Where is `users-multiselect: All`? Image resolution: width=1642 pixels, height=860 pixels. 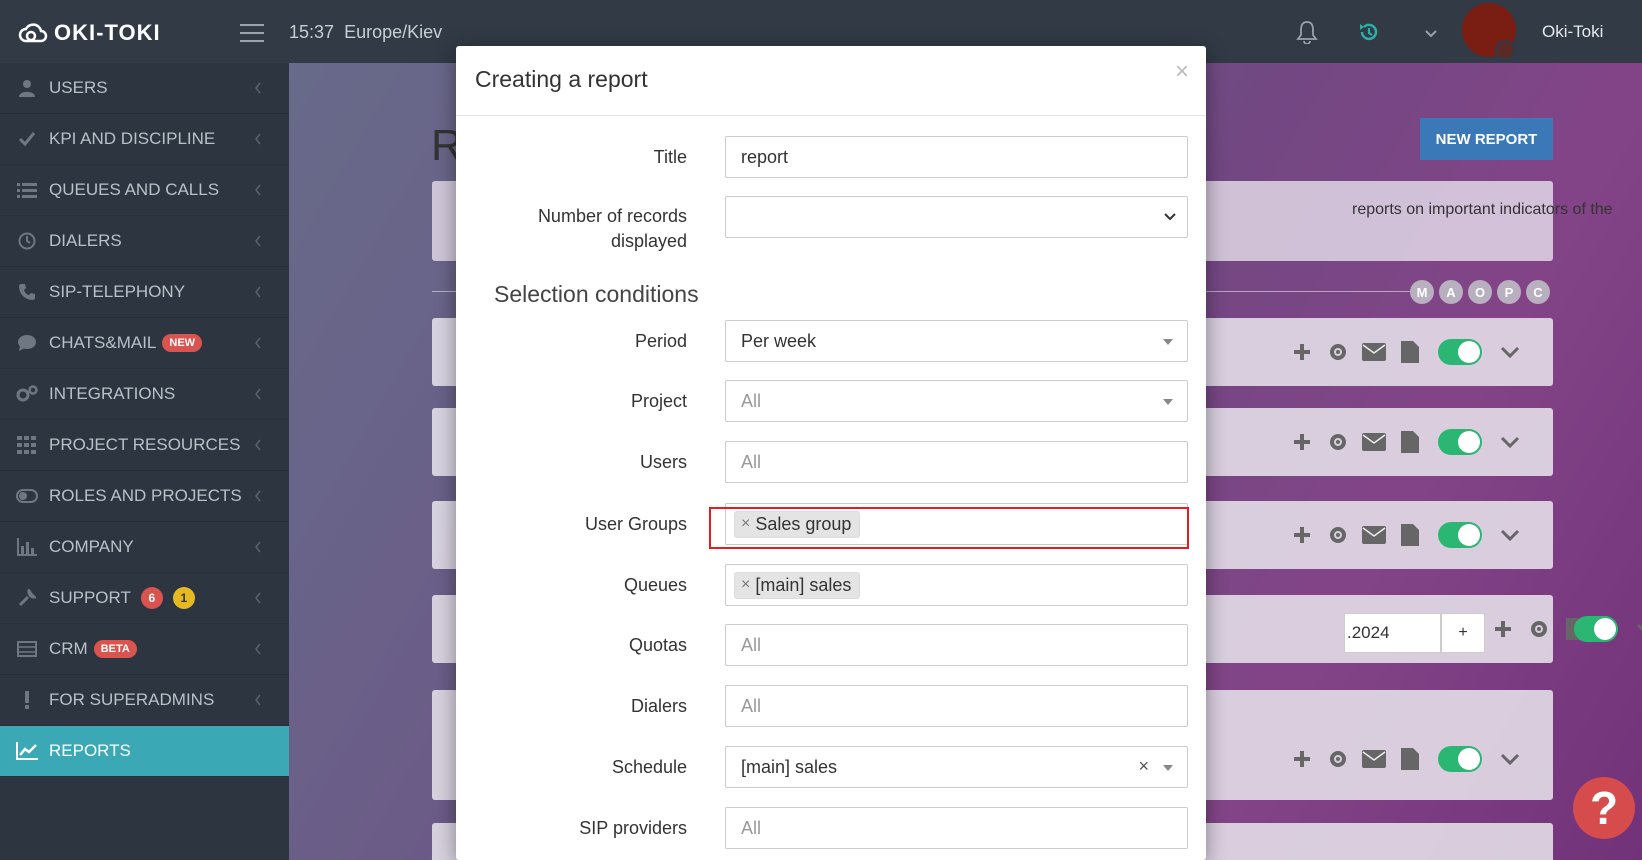
users-multiselect: All is located at coordinates (956, 462).